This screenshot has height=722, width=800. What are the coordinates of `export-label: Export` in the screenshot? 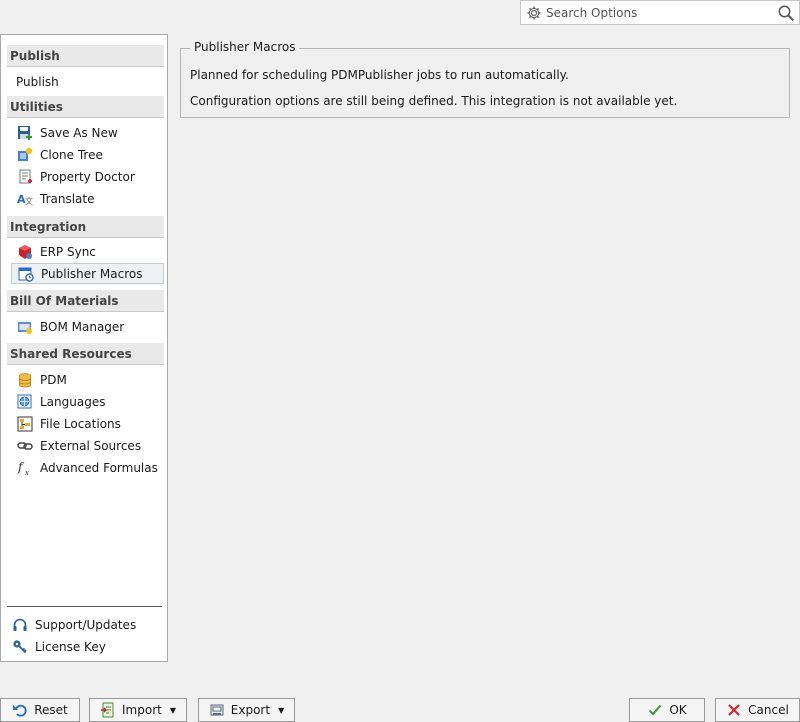 It's located at (250, 710).